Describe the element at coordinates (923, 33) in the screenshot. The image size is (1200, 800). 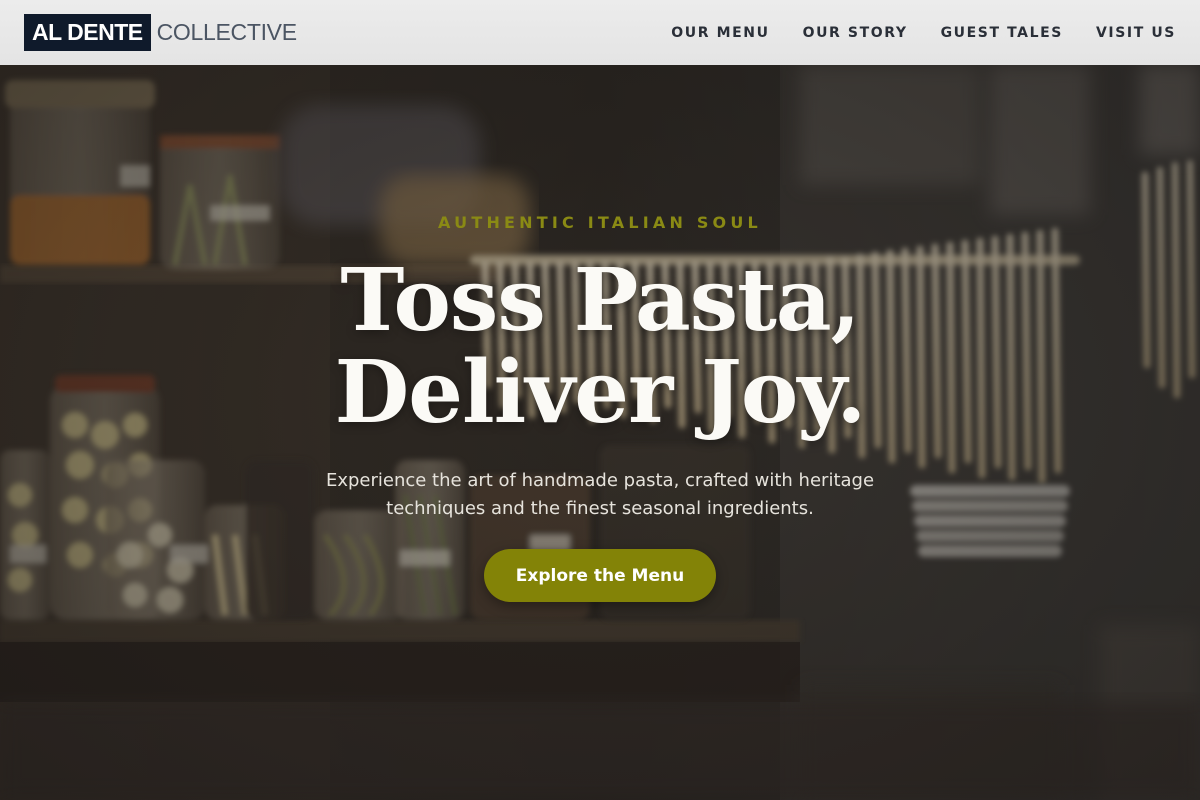
I see `main-nav: OUR MENU OUR STORY GUEST TALES VISIT US` at that location.